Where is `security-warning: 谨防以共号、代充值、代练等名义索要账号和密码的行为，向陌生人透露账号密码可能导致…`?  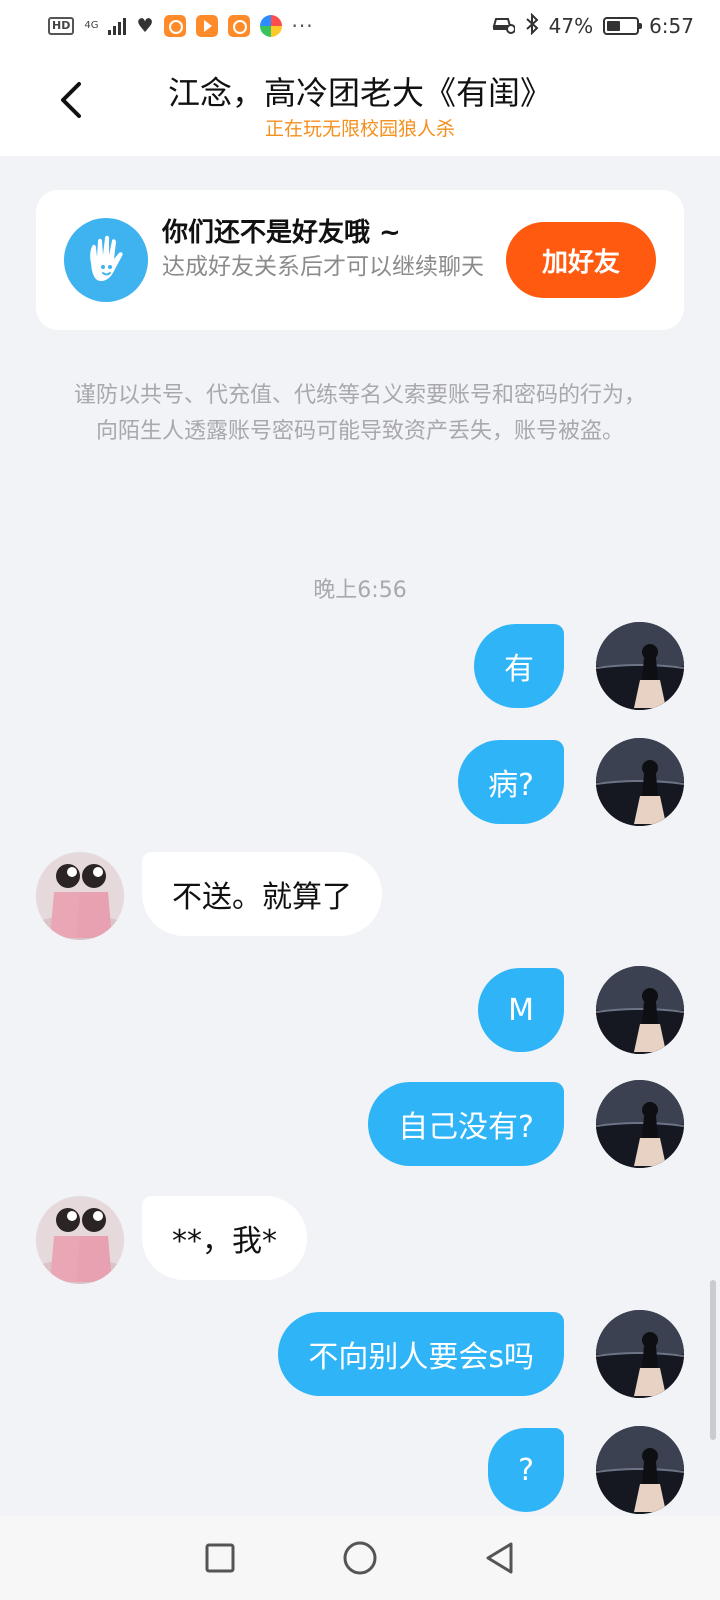
security-warning: 谨防以共号、代充值、代练等名义索要账号和密码的行为，向陌生人透露账号密码可能导致… is located at coordinates (359, 413).